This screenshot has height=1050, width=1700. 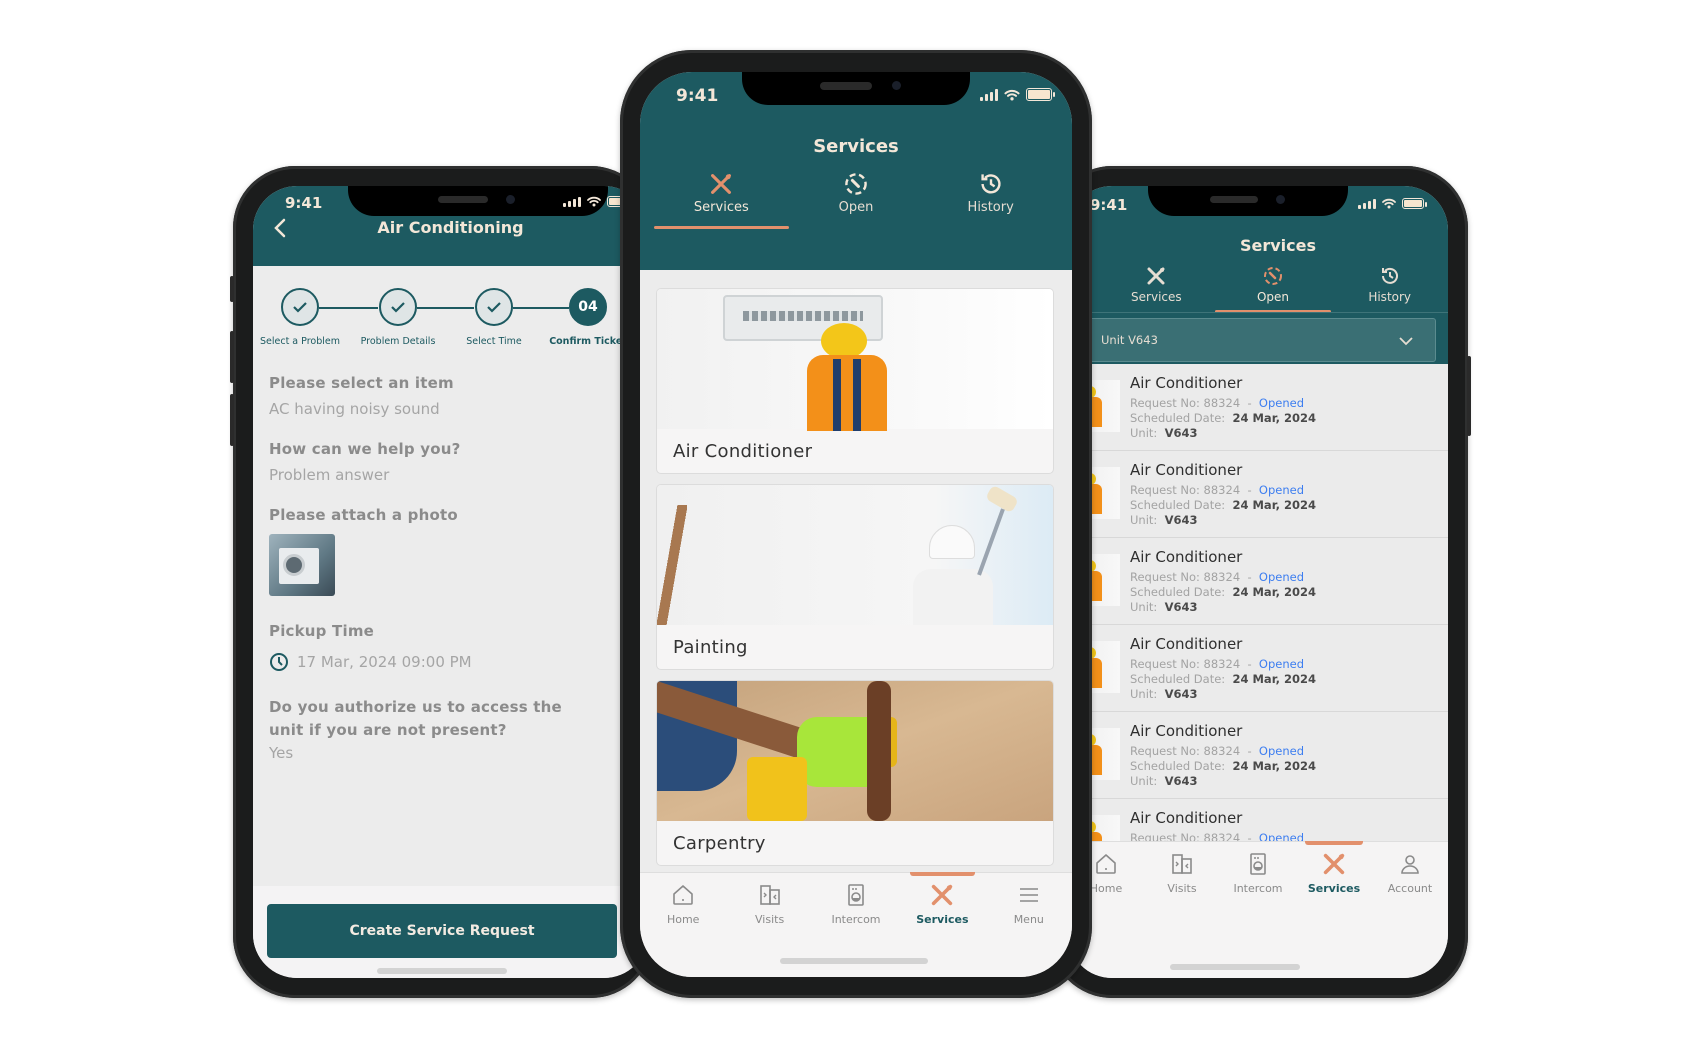 I want to click on unit-select: Unit V643, so click(x=1257, y=340).